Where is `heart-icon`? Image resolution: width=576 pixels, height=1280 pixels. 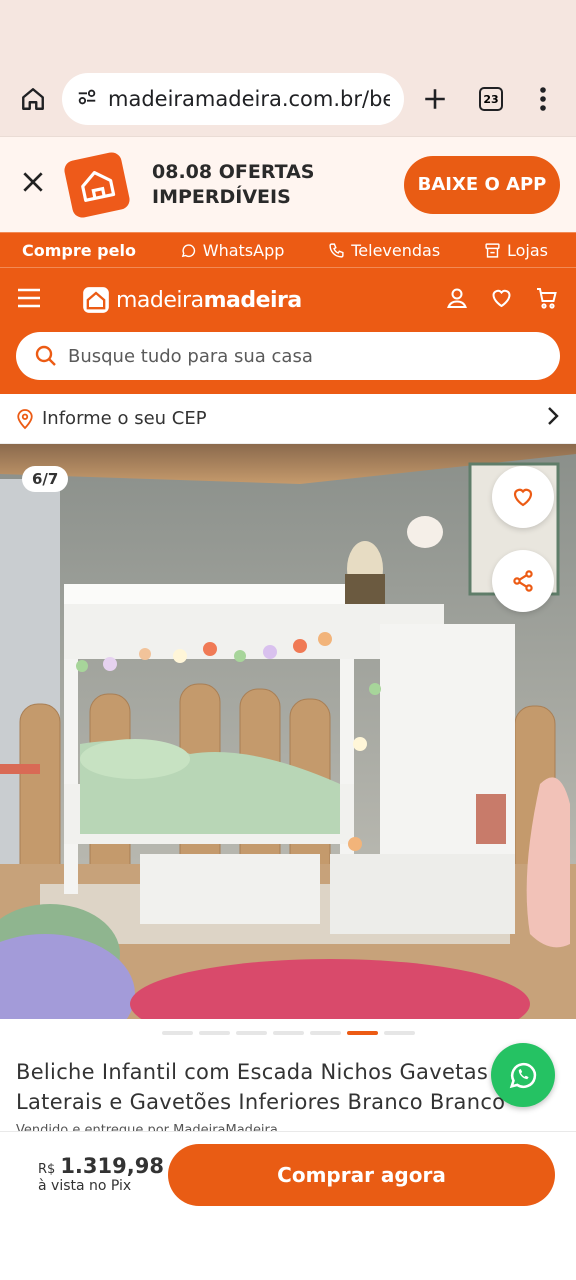 heart-icon is located at coordinates (523, 497).